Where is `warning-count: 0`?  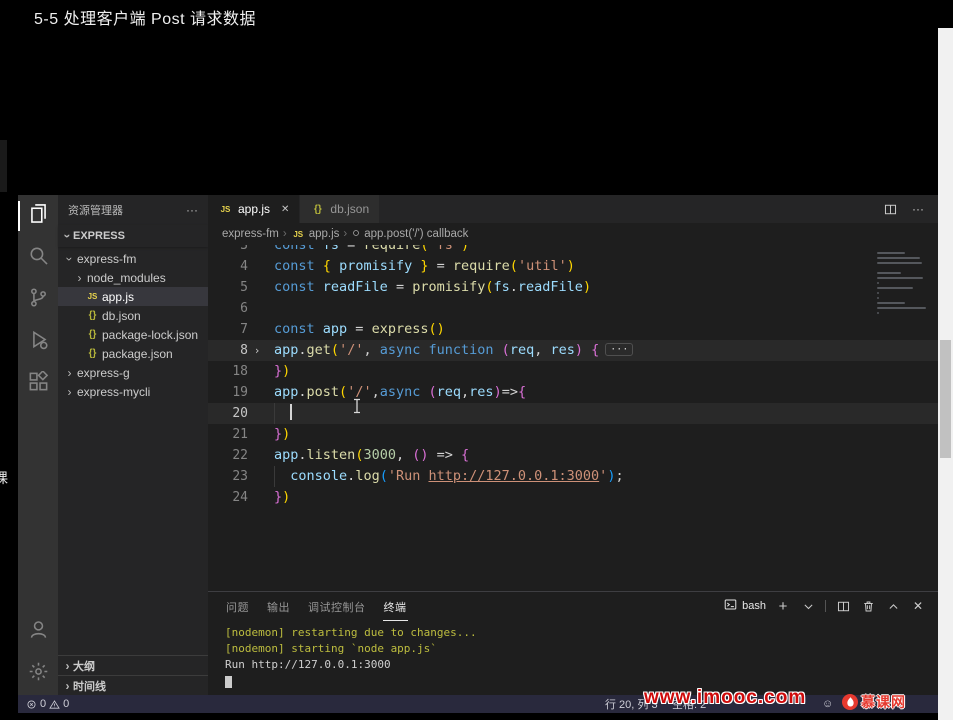 warning-count: 0 is located at coordinates (66, 704).